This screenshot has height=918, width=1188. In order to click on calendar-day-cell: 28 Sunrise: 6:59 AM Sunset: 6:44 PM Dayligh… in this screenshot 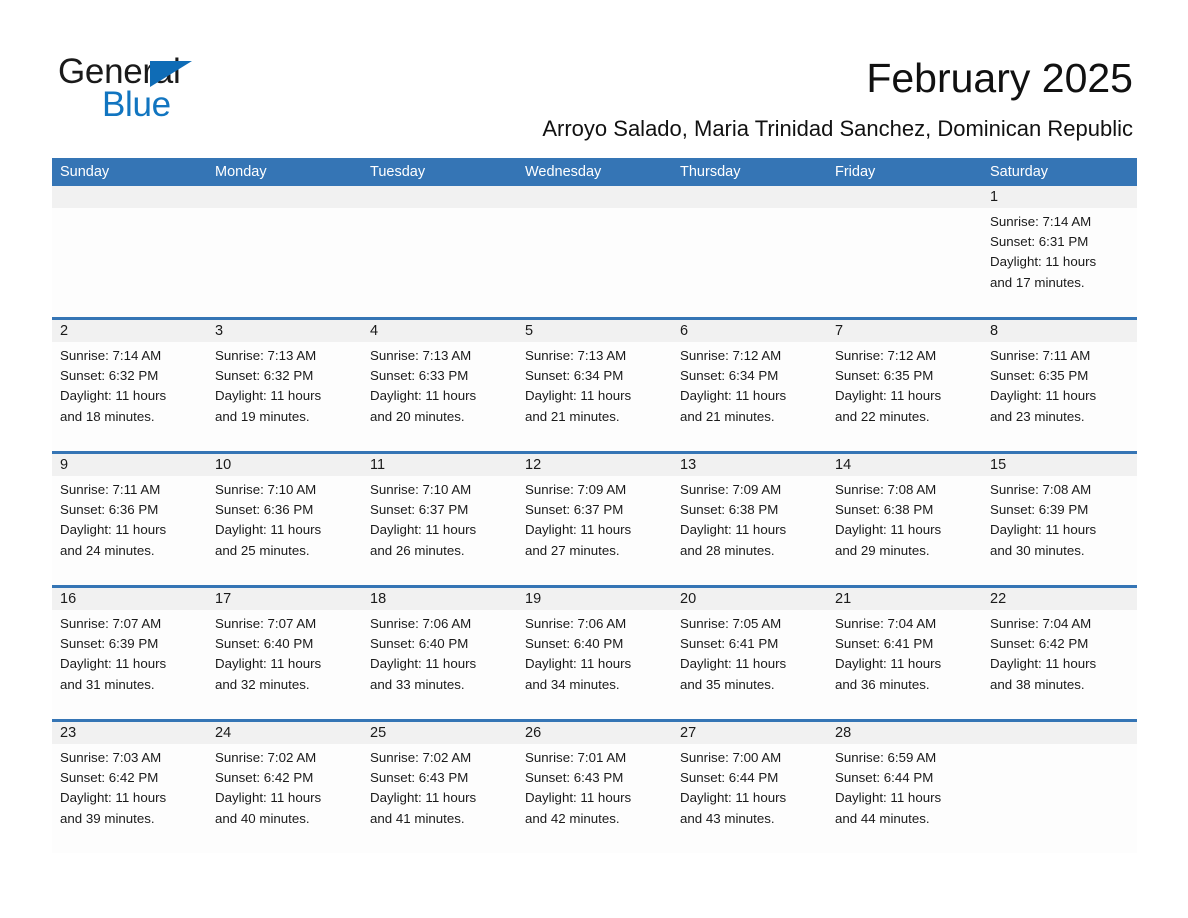, I will do `click(904, 787)`.